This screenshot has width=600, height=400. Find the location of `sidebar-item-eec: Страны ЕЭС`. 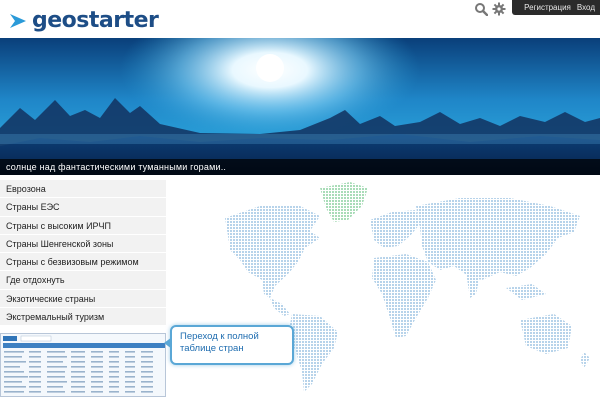

sidebar-item-eec: Страны ЕЭС is located at coordinates (83, 207).